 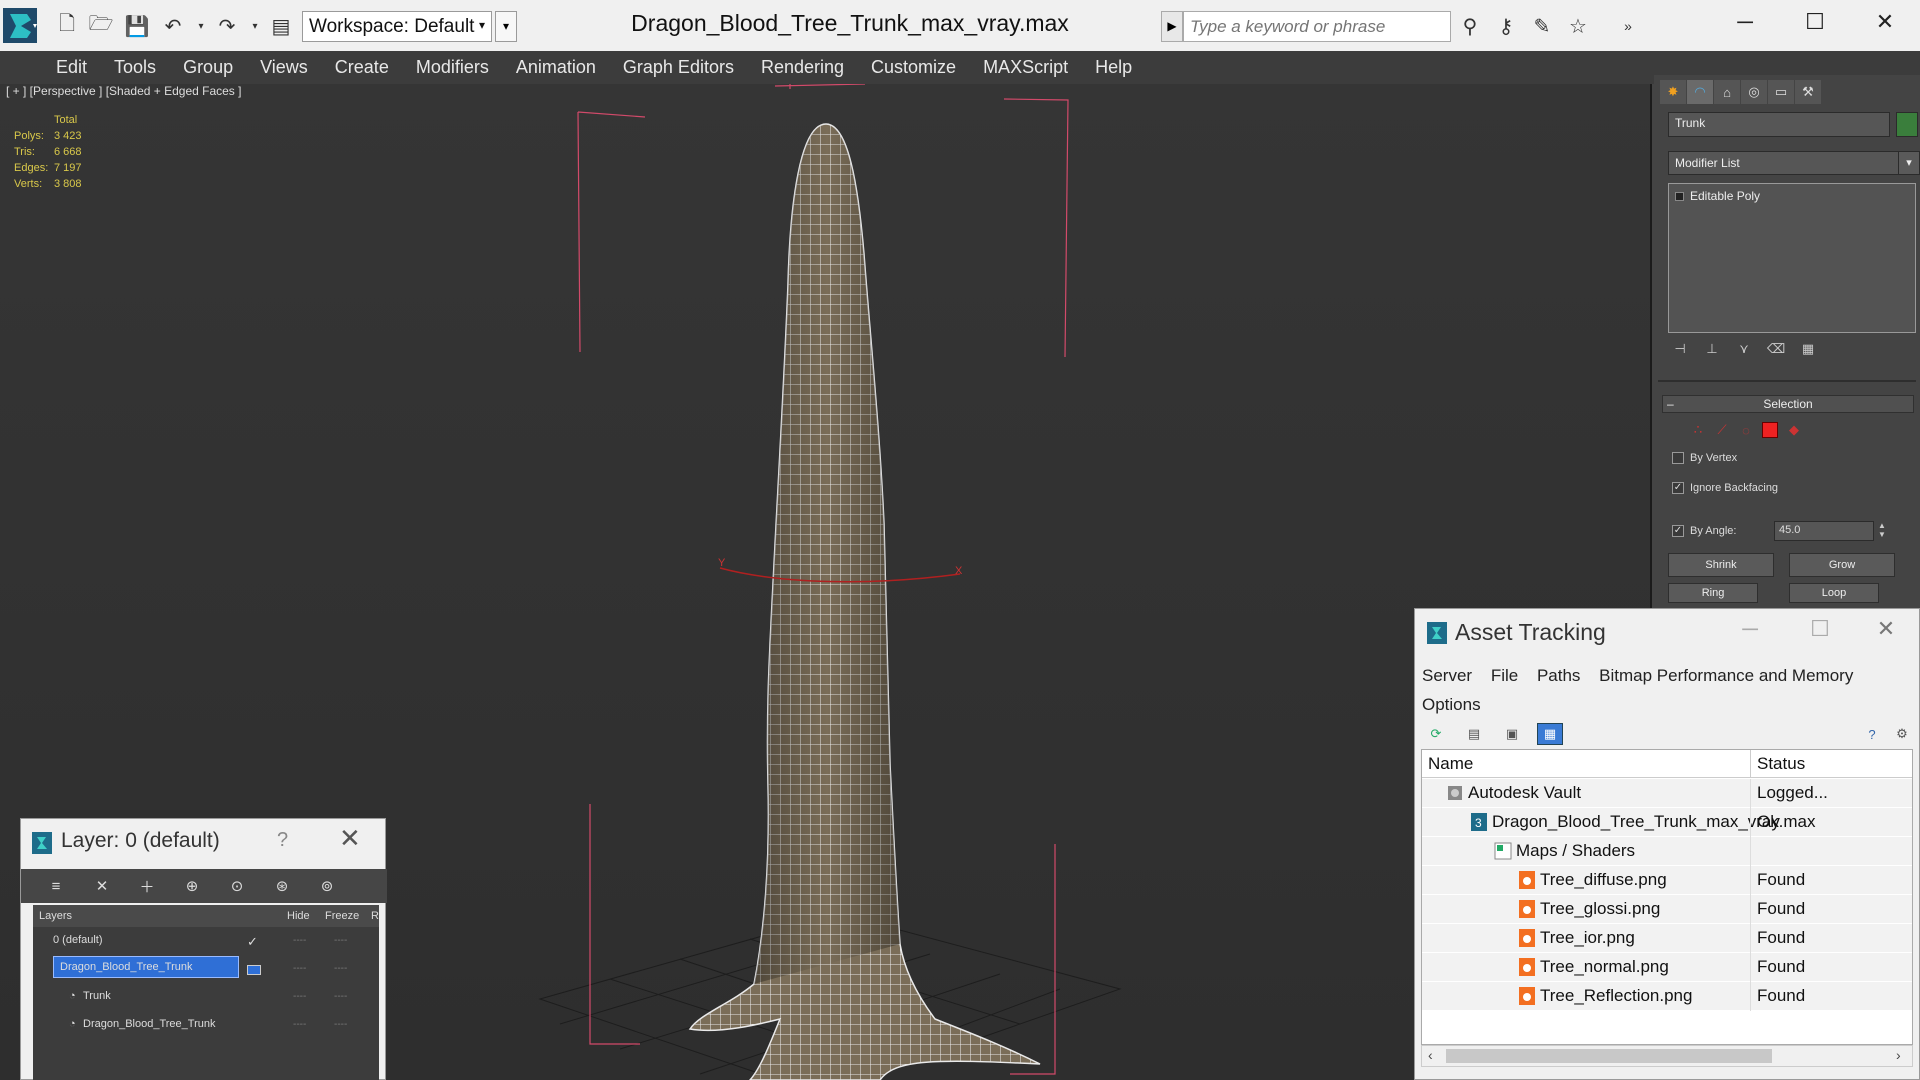 What do you see at coordinates (1834, 593) in the screenshot?
I see `loop-button: Loop` at bounding box center [1834, 593].